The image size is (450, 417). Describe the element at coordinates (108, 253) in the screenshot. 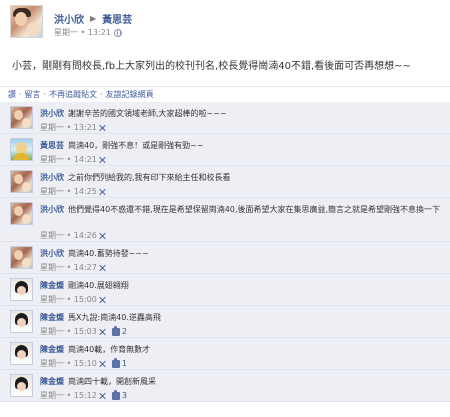

I see `comment-text: 崗湳40.蓄勢待發~~~` at that location.